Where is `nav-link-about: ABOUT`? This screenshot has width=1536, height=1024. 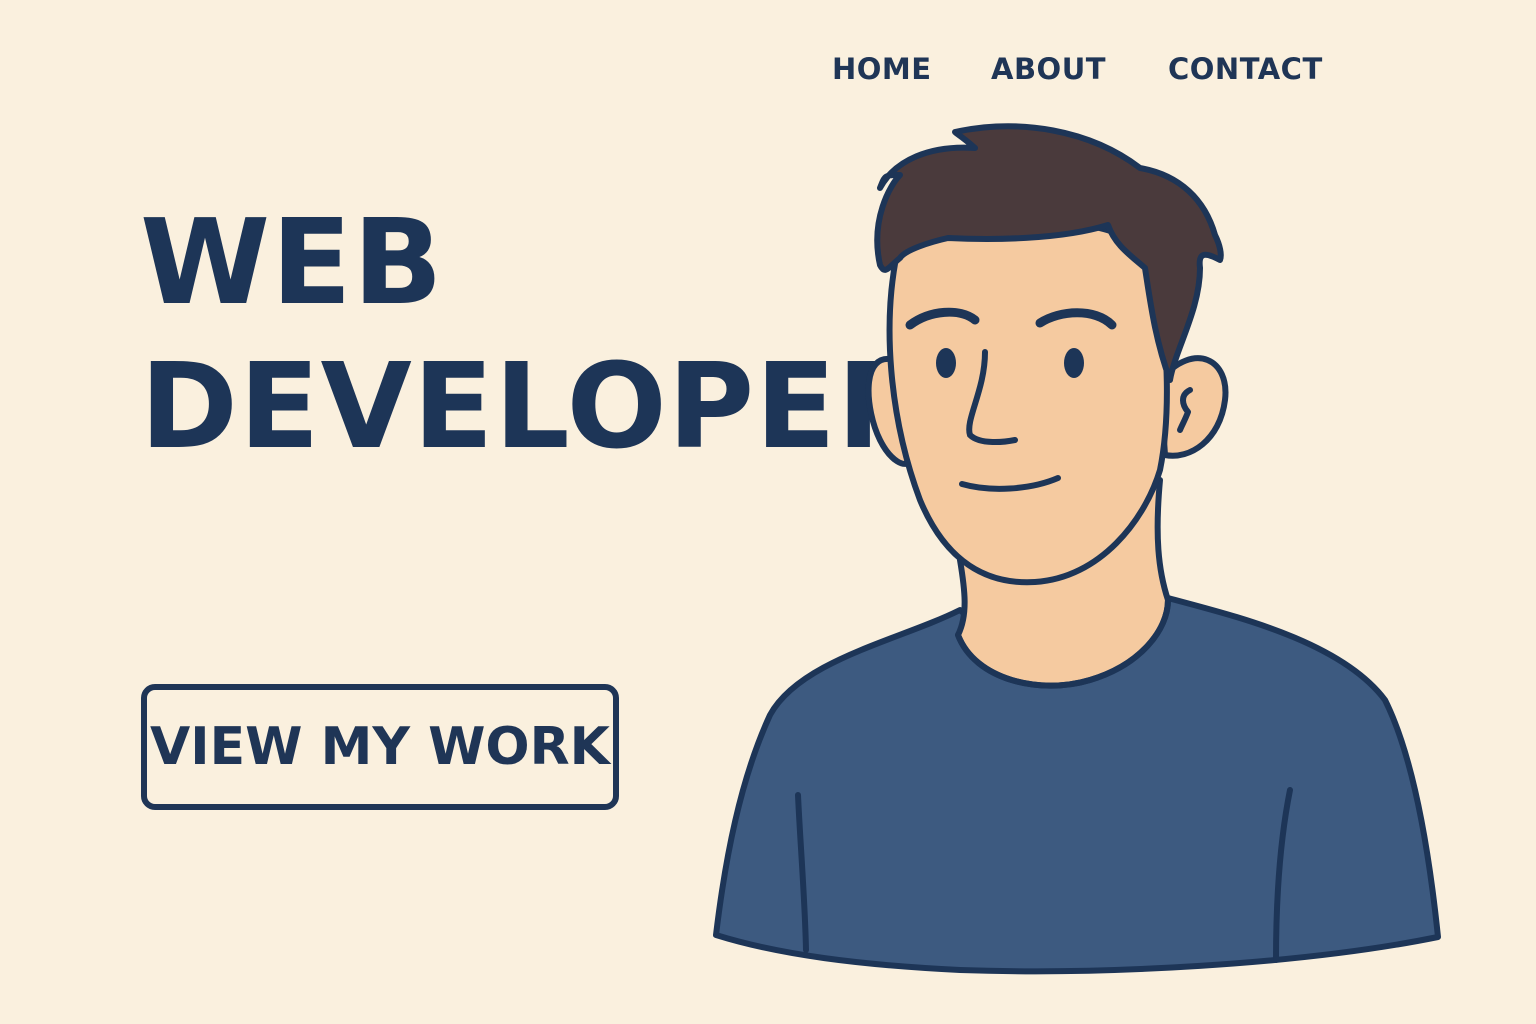 nav-link-about: ABOUT is located at coordinates (1048, 69).